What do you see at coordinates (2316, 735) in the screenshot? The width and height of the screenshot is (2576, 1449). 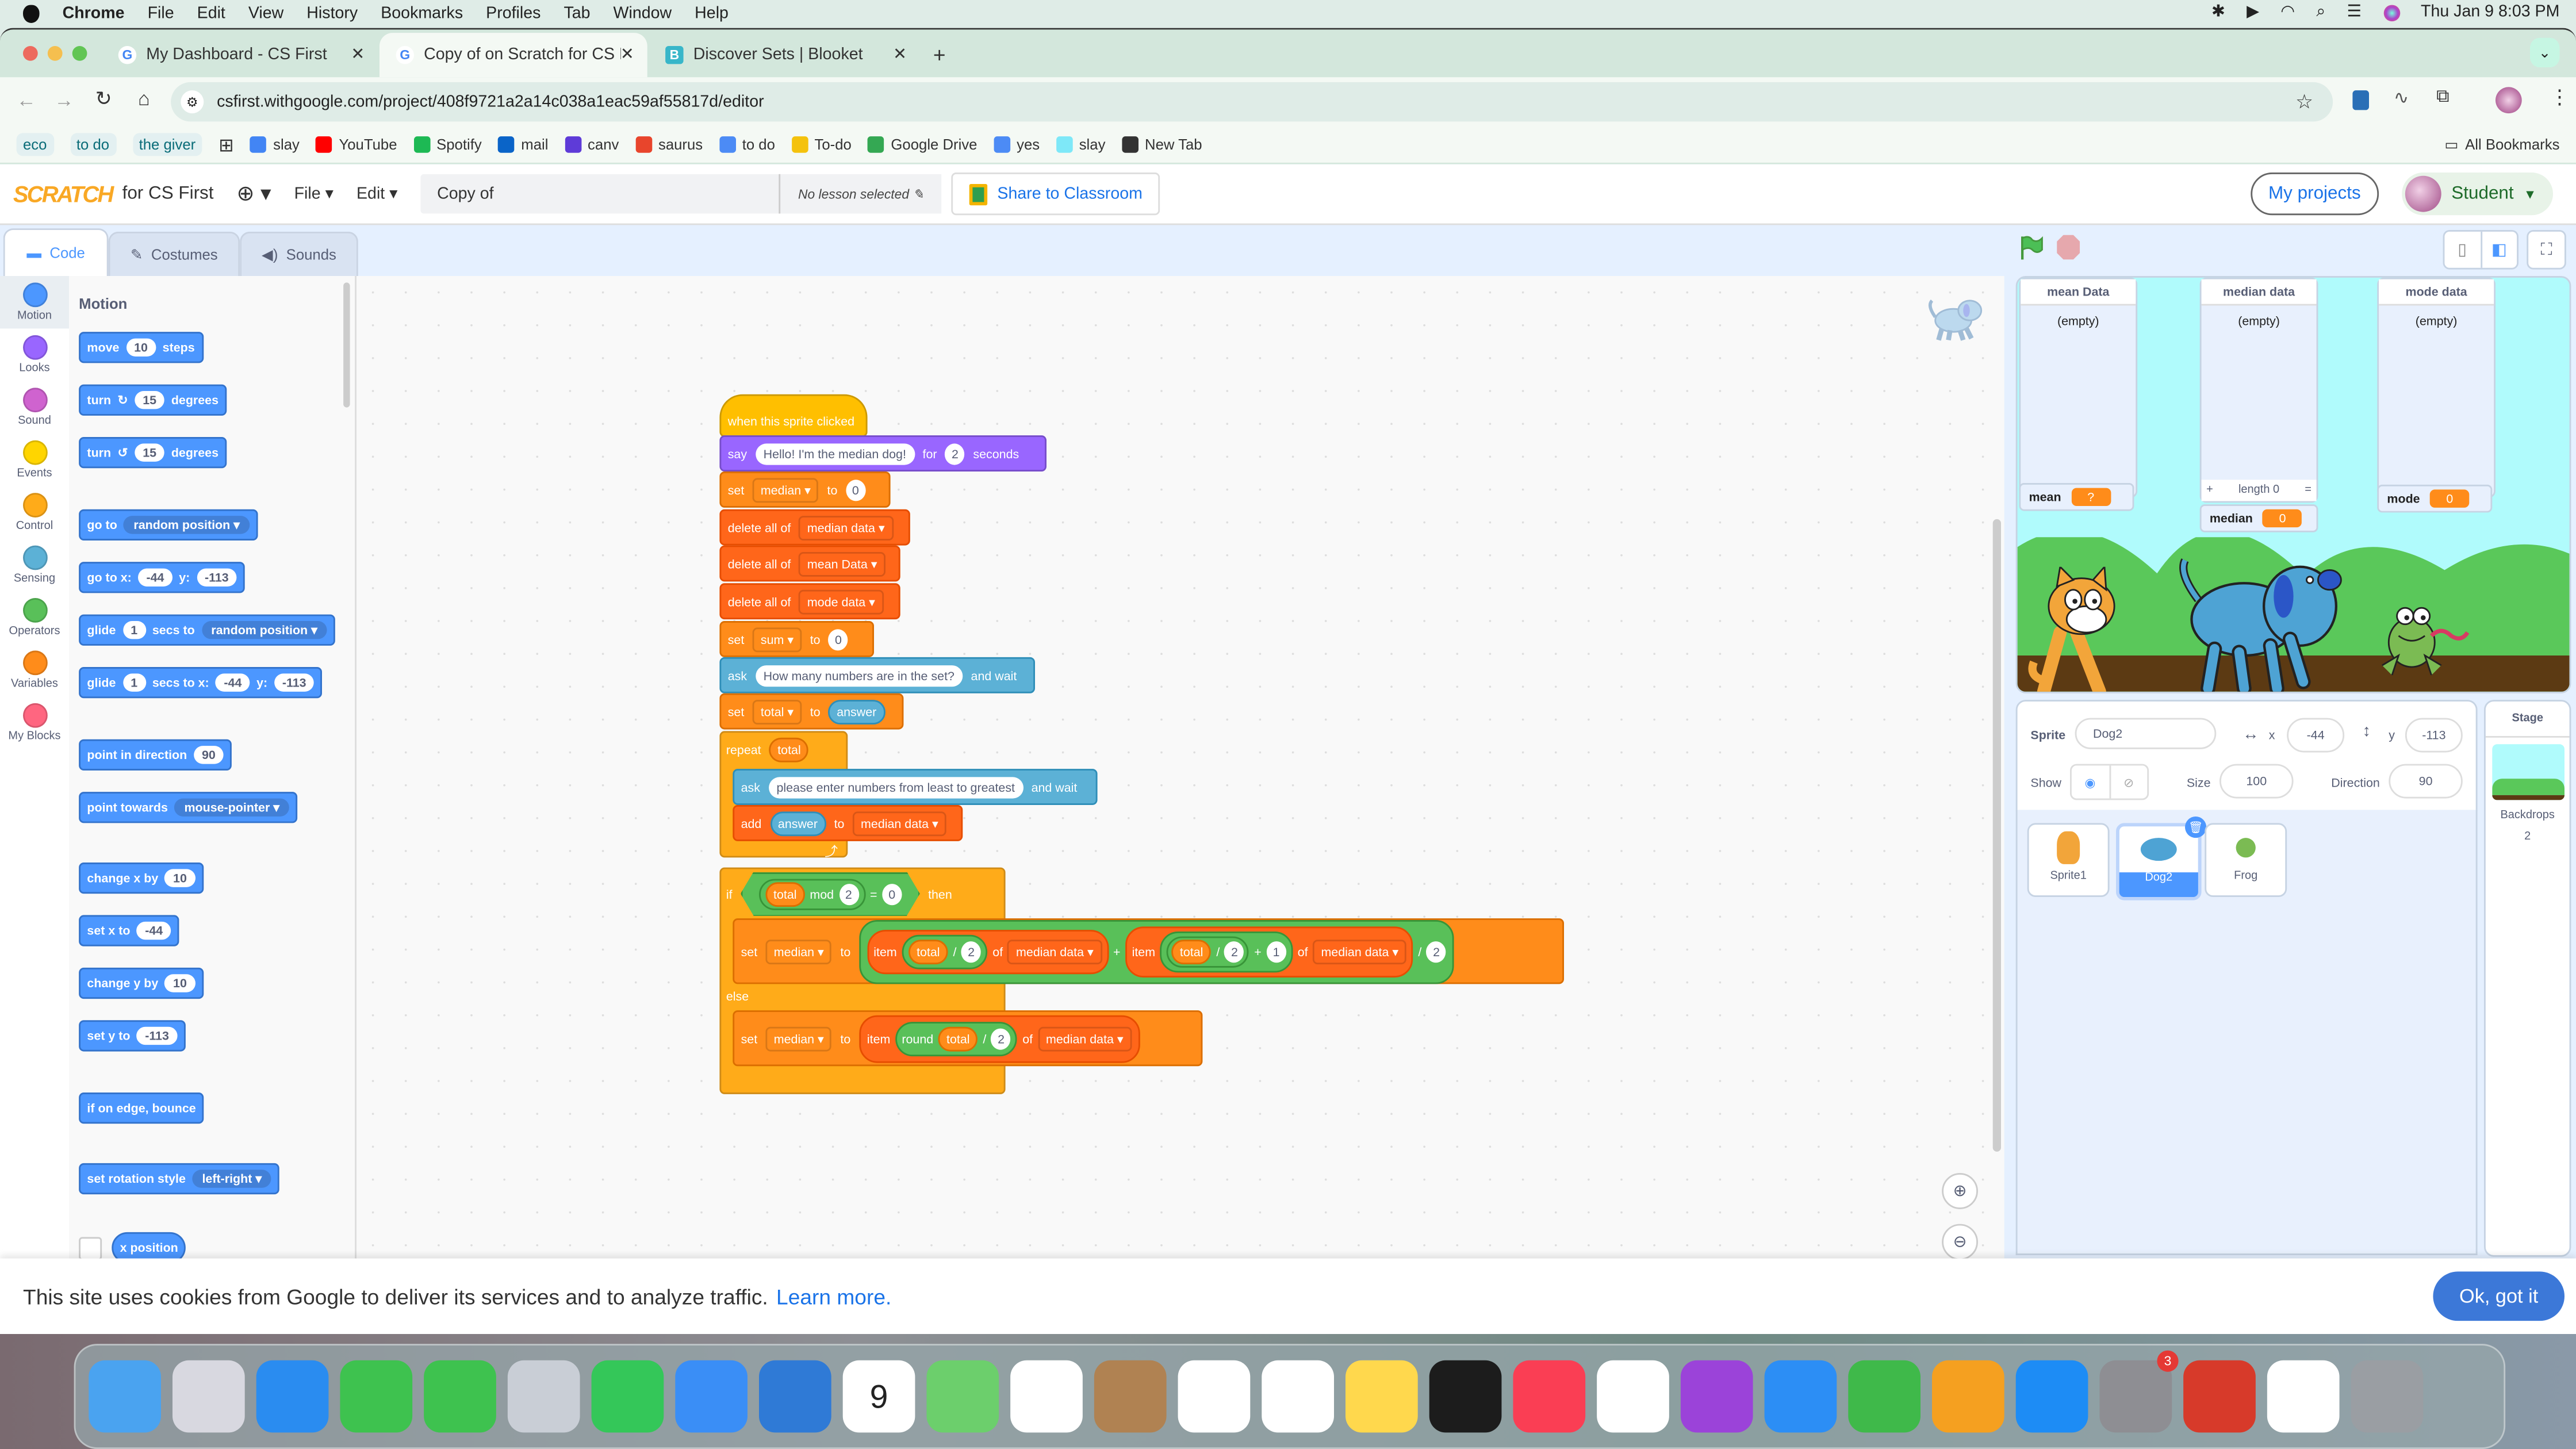 I see `x-input: -44` at bounding box center [2316, 735].